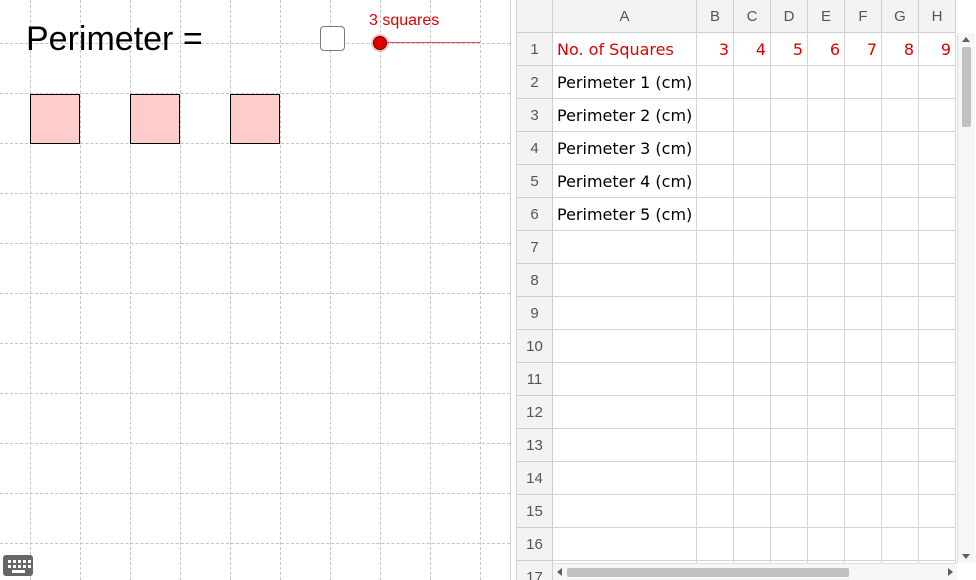  I want to click on cell-d4, so click(789, 148).